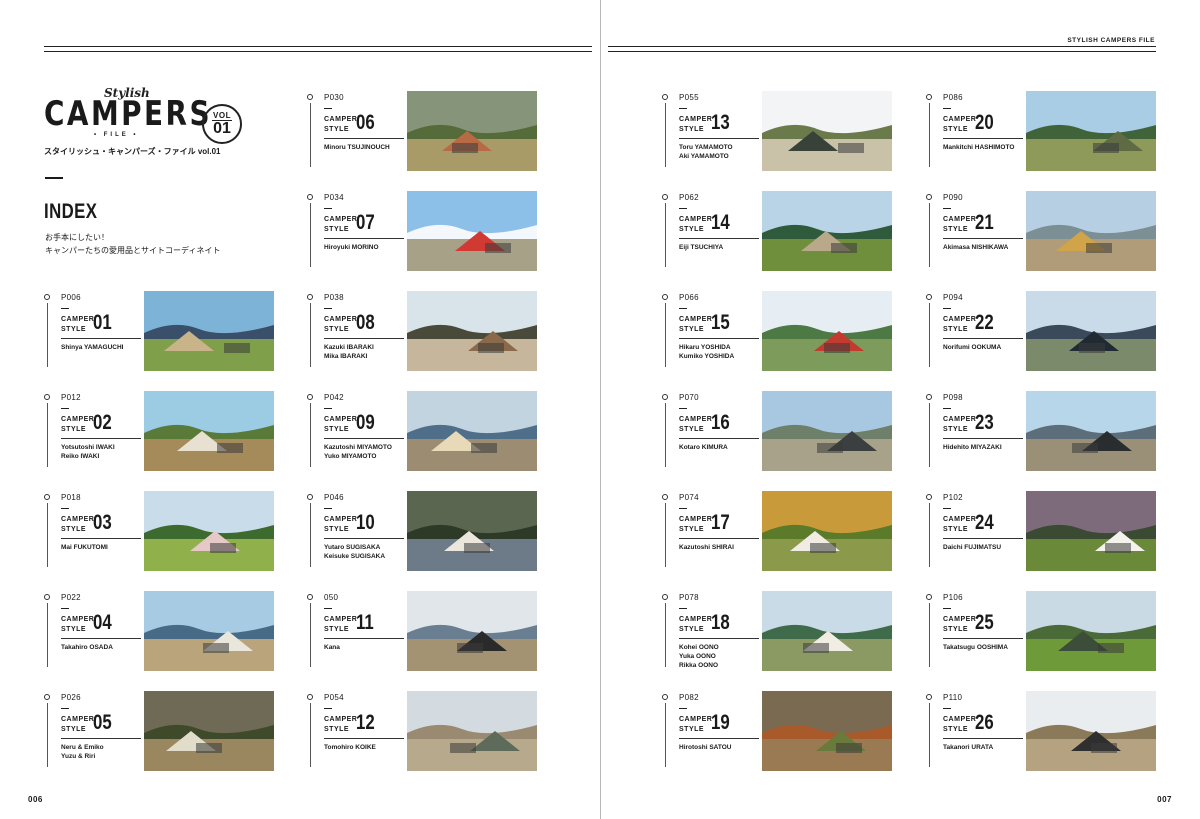 This screenshot has width=1200, height=819. I want to click on index-entry-24: P102 CAMPER STYLE 24 Daichi FUJIMATSU, so click(1046, 532).